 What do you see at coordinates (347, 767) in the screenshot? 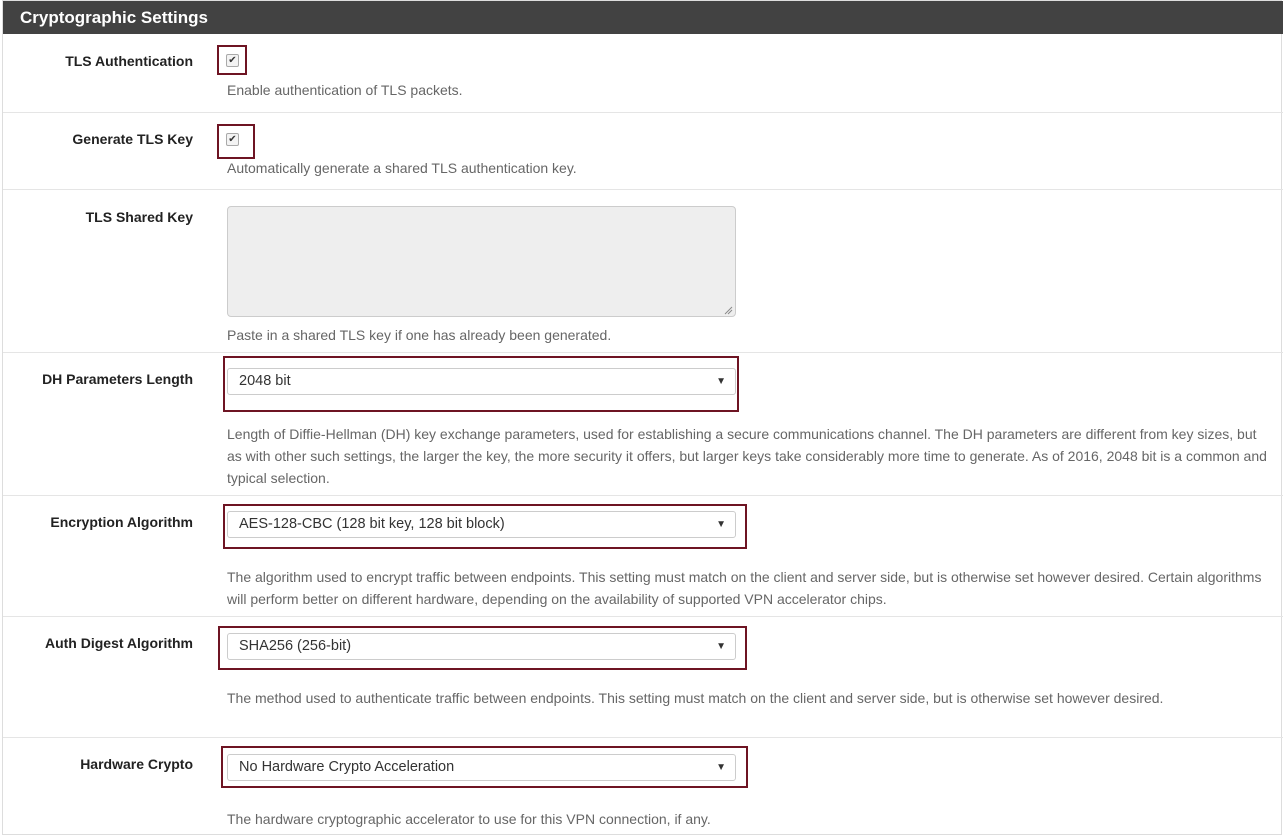
I see `hardware-crypto-value: No Hardware Crypto Acceleration` at bounding box center [347, 767].